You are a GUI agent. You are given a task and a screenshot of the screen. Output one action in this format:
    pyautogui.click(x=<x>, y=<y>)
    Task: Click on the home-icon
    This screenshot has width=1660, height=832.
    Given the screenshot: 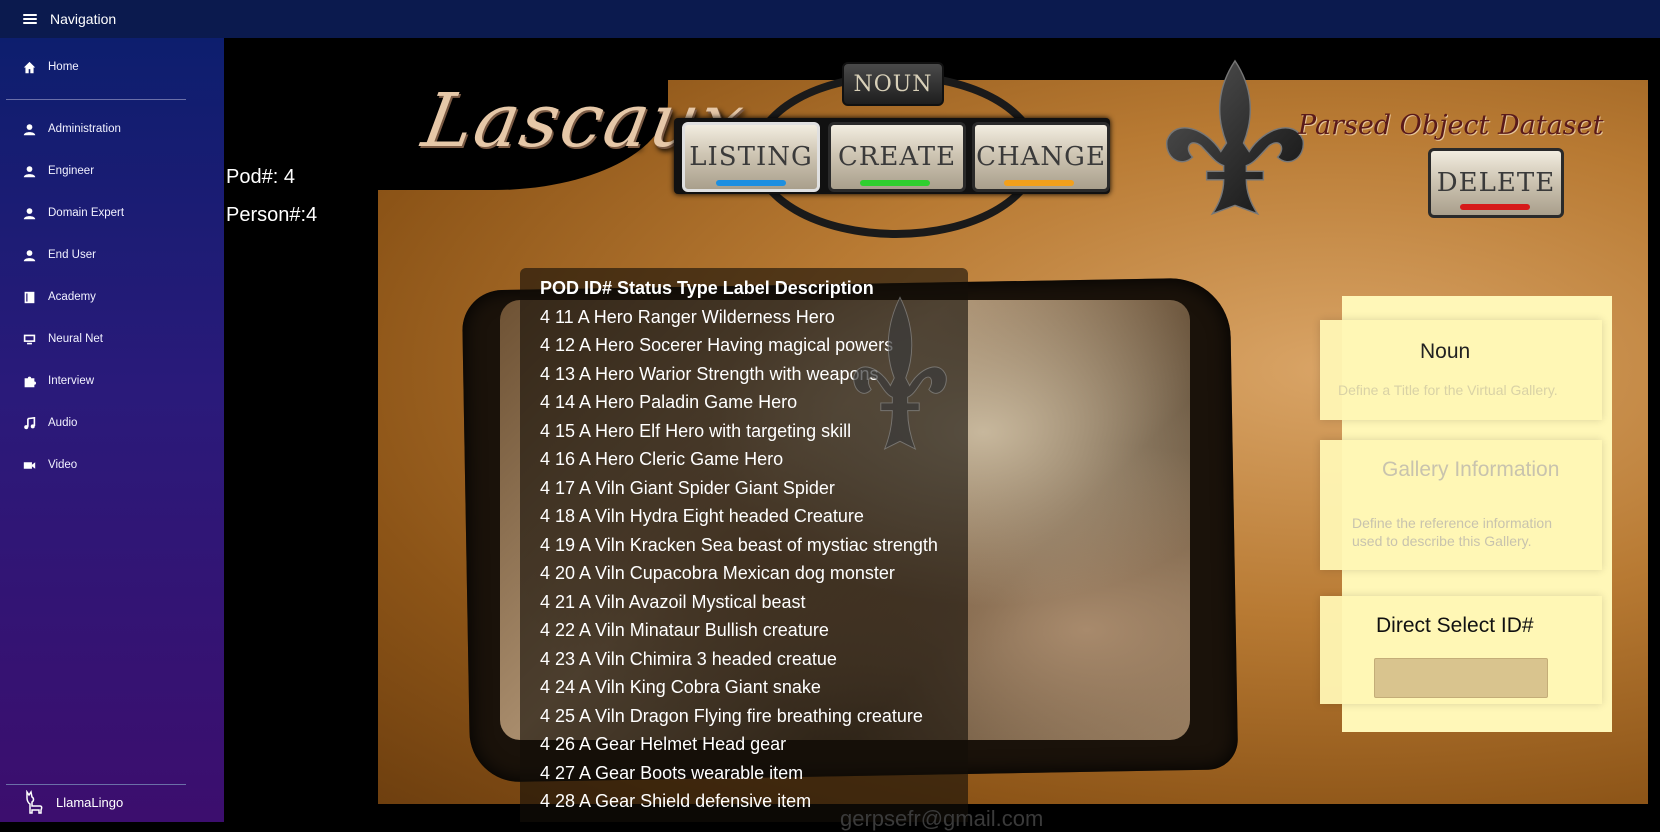 What is the action you would take?
    pyautogui.click(x=29, y=67)
    